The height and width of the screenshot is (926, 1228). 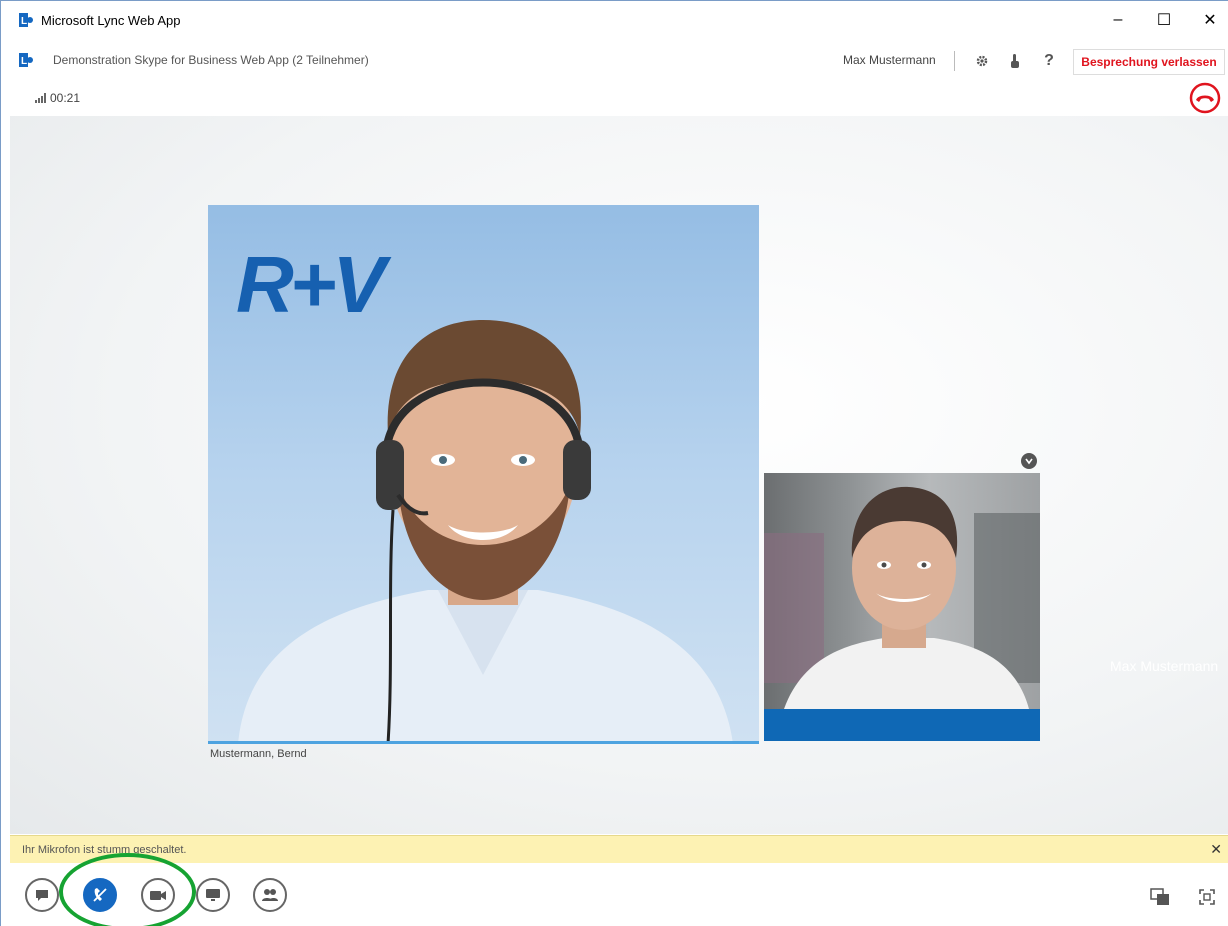 I want to click on side-participant-name: Max Mustermann, so click(x=1164, y=666).